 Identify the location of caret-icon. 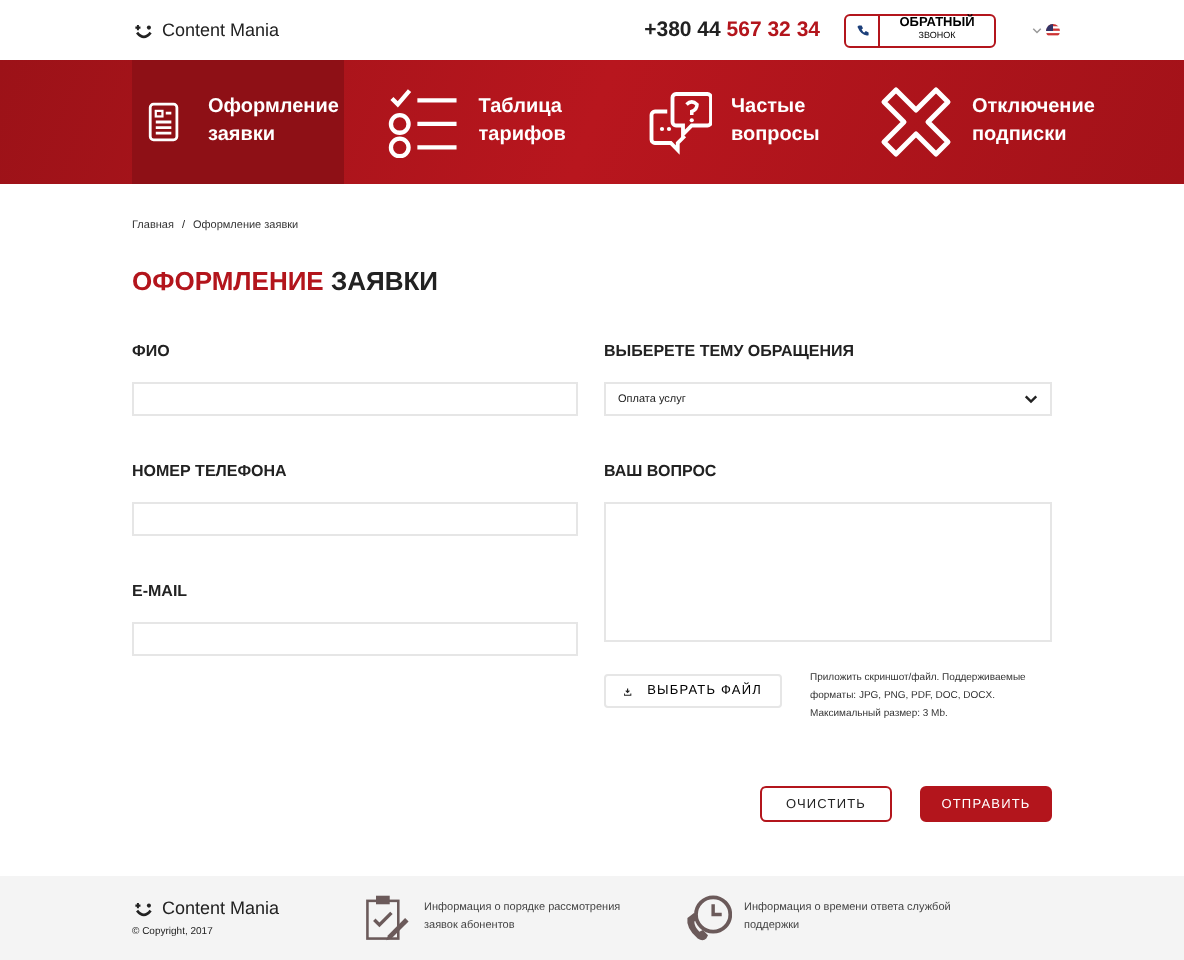
(1037, 30).